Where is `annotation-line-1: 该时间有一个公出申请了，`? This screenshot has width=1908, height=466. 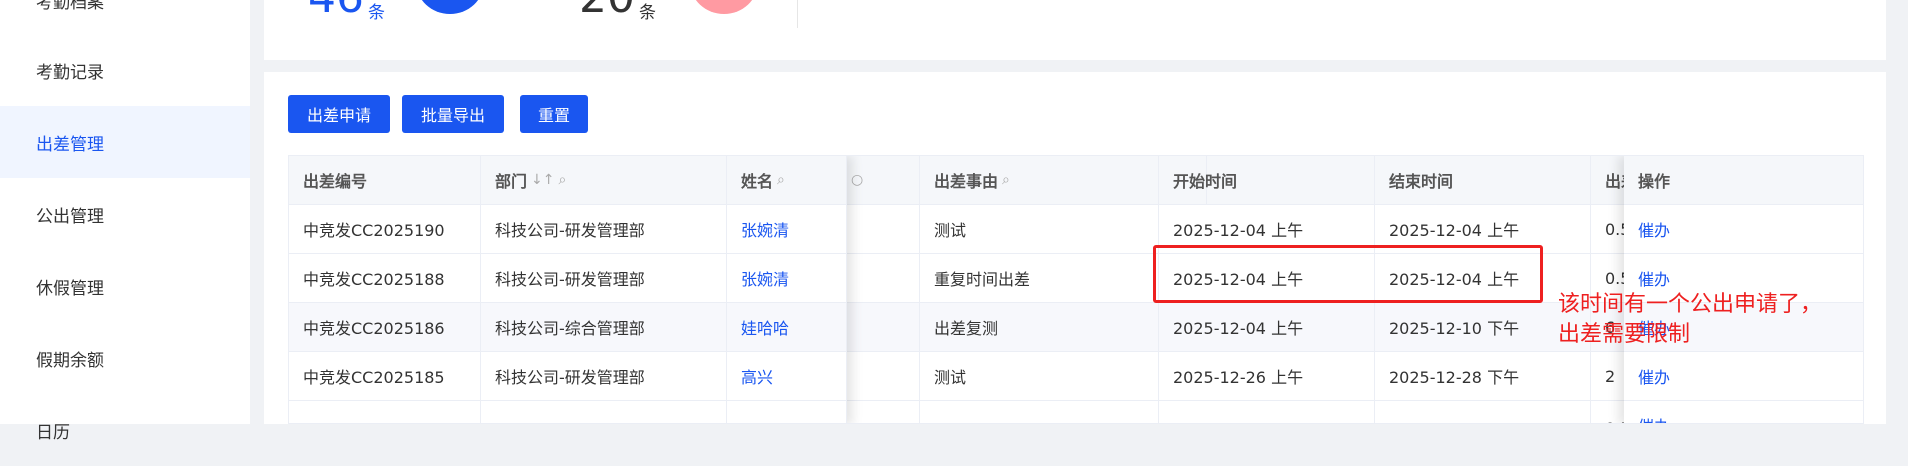 annotation-line-1: 该时间有一个公出申请了， is located at coordinates (1690, 304).